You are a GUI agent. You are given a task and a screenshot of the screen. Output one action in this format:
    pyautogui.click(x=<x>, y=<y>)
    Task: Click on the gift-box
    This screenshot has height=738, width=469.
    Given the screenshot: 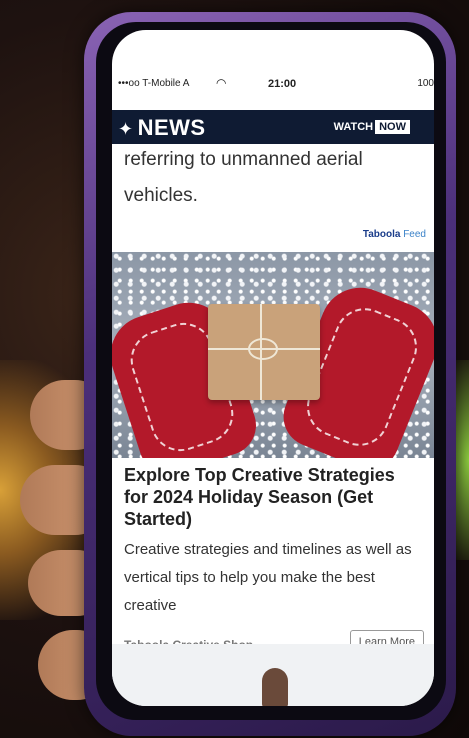 What is the action you would take?
    pyautogui.click(x=264, y=352)
    